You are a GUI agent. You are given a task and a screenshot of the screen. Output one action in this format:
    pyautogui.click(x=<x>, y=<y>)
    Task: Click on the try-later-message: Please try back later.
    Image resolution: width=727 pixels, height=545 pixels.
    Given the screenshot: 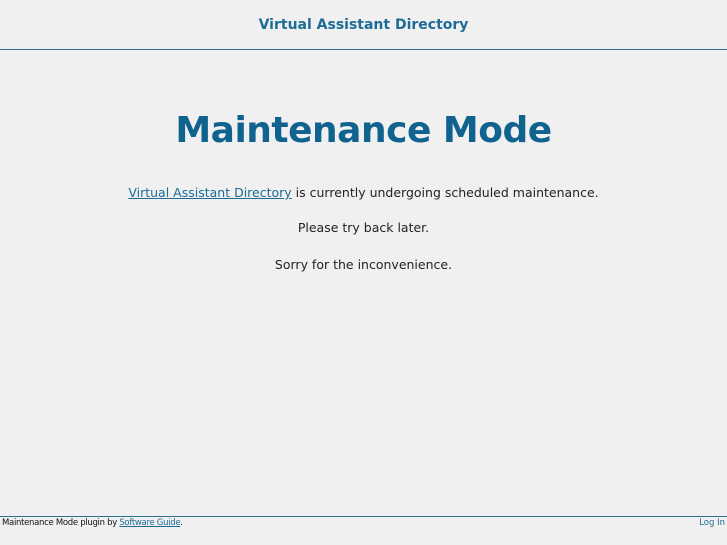 What is the action you would take?
    pyautogui.click(x=363, y=227)
    